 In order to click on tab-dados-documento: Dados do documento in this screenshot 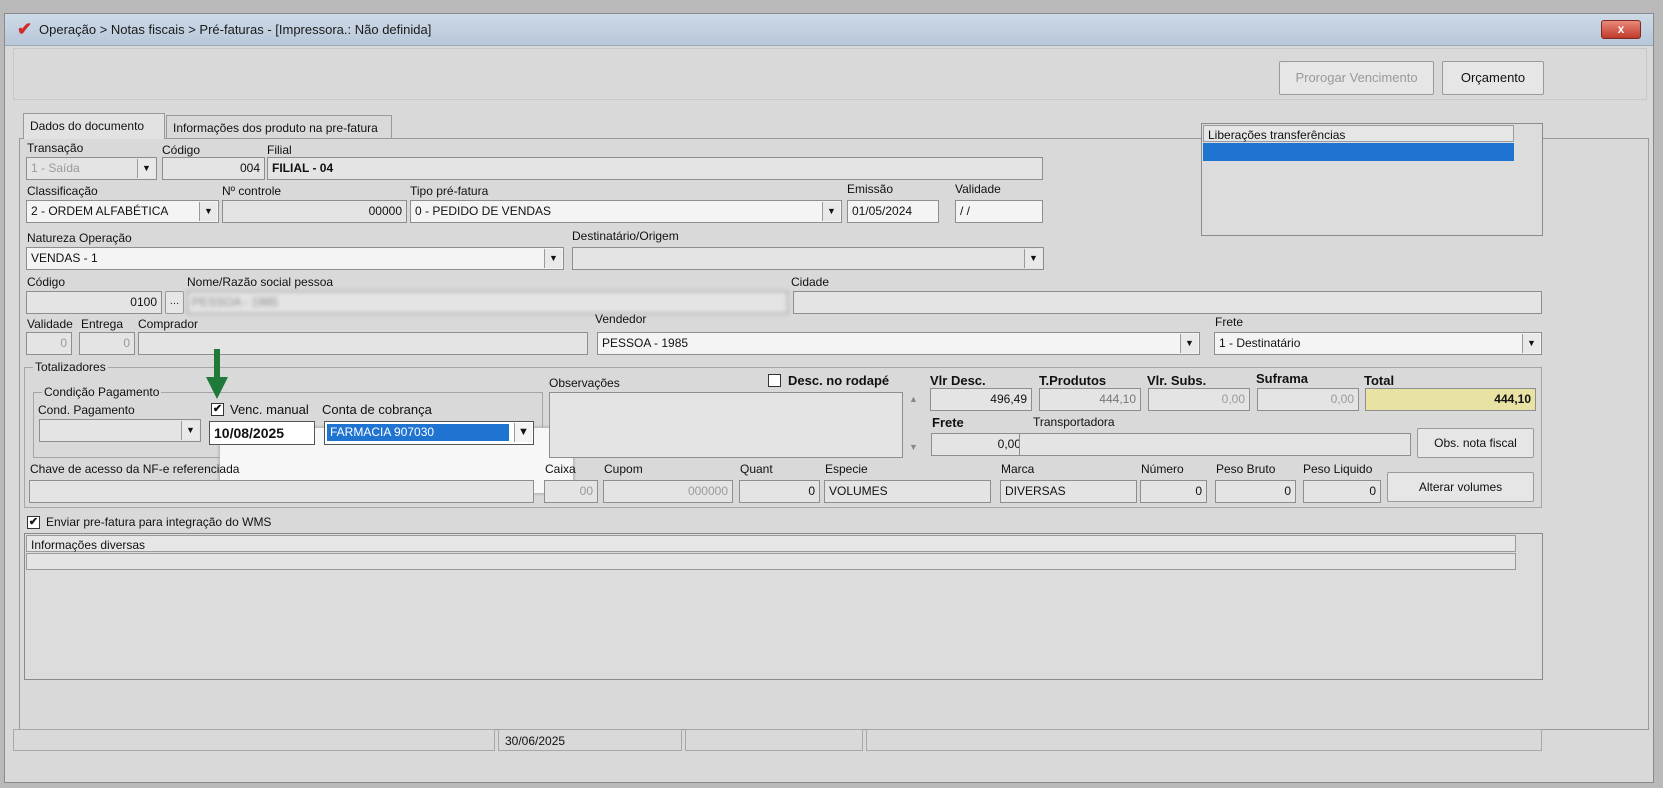, I will do `click(94, 126)`.